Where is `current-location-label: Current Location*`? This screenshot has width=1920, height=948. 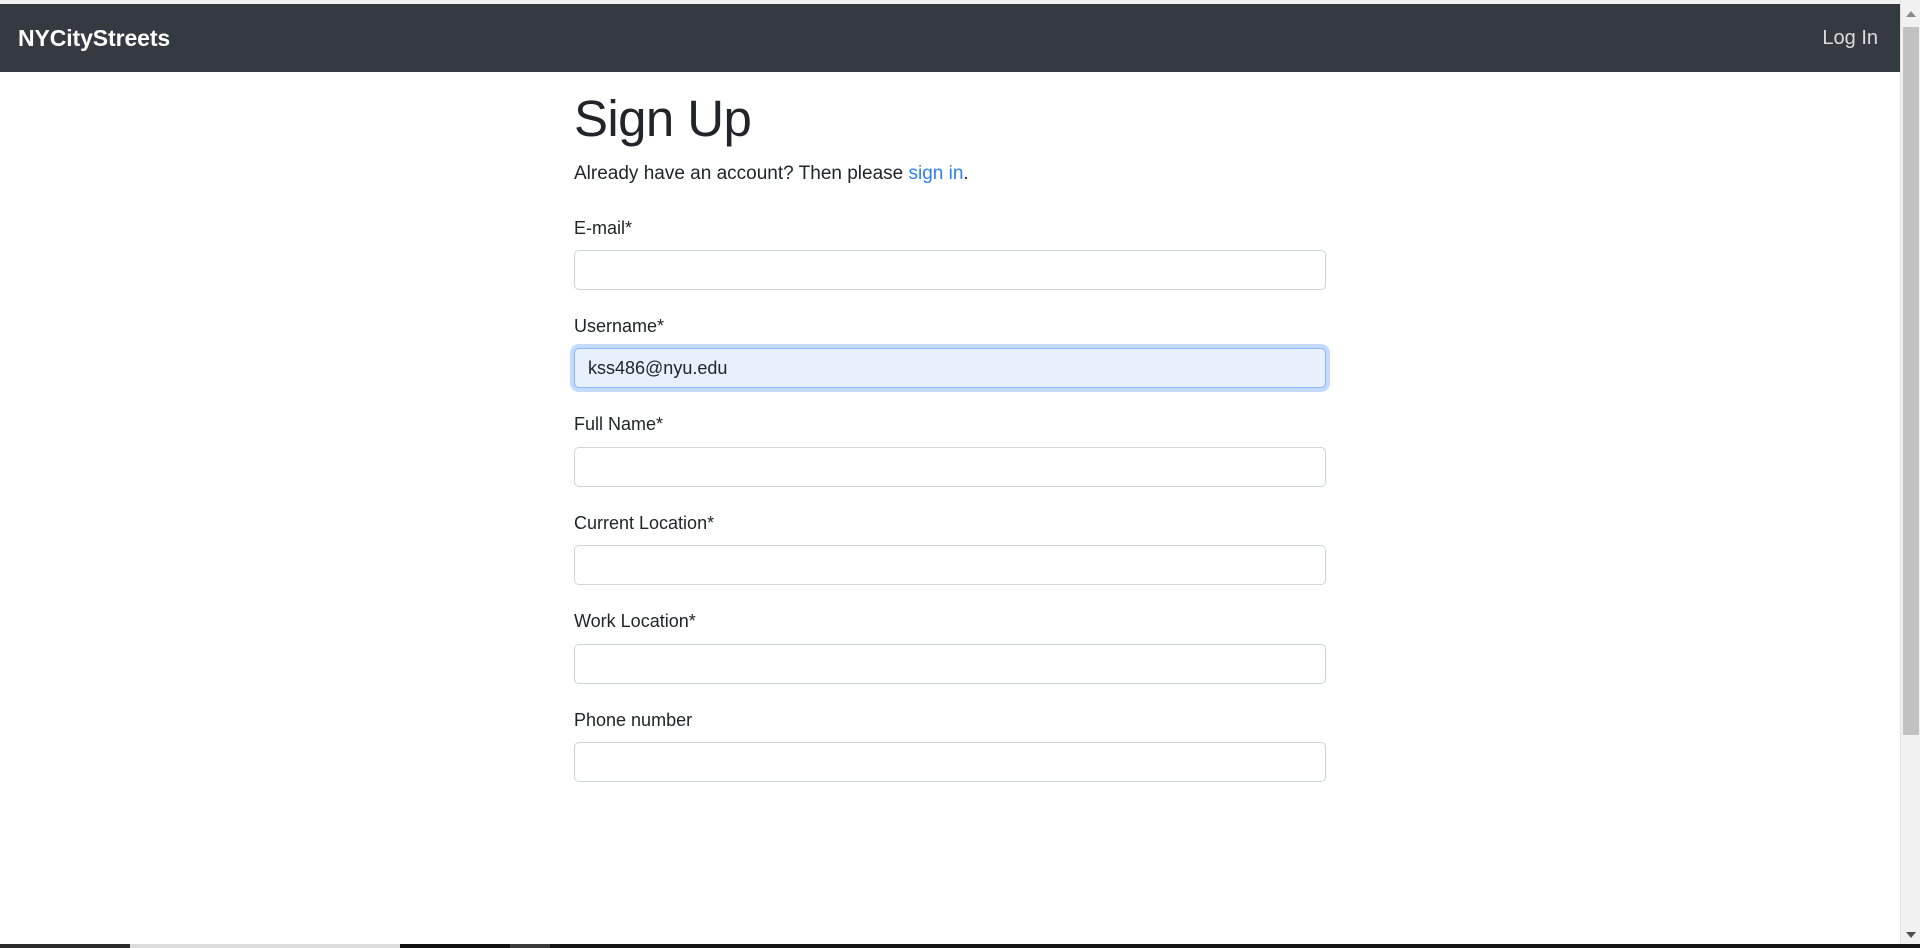 current-location-label: Current Location* is located at coordinates (644, 522).